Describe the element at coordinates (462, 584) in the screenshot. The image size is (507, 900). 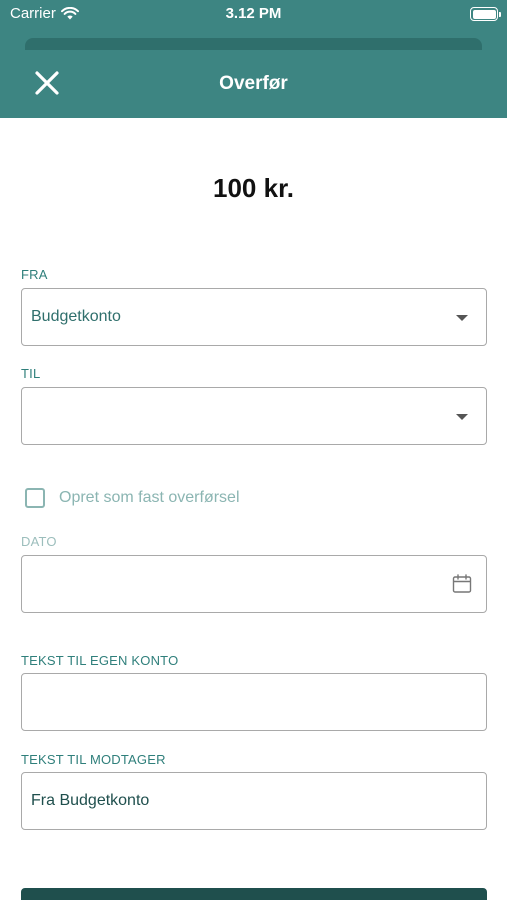
I see `calendar-icon` at that location.